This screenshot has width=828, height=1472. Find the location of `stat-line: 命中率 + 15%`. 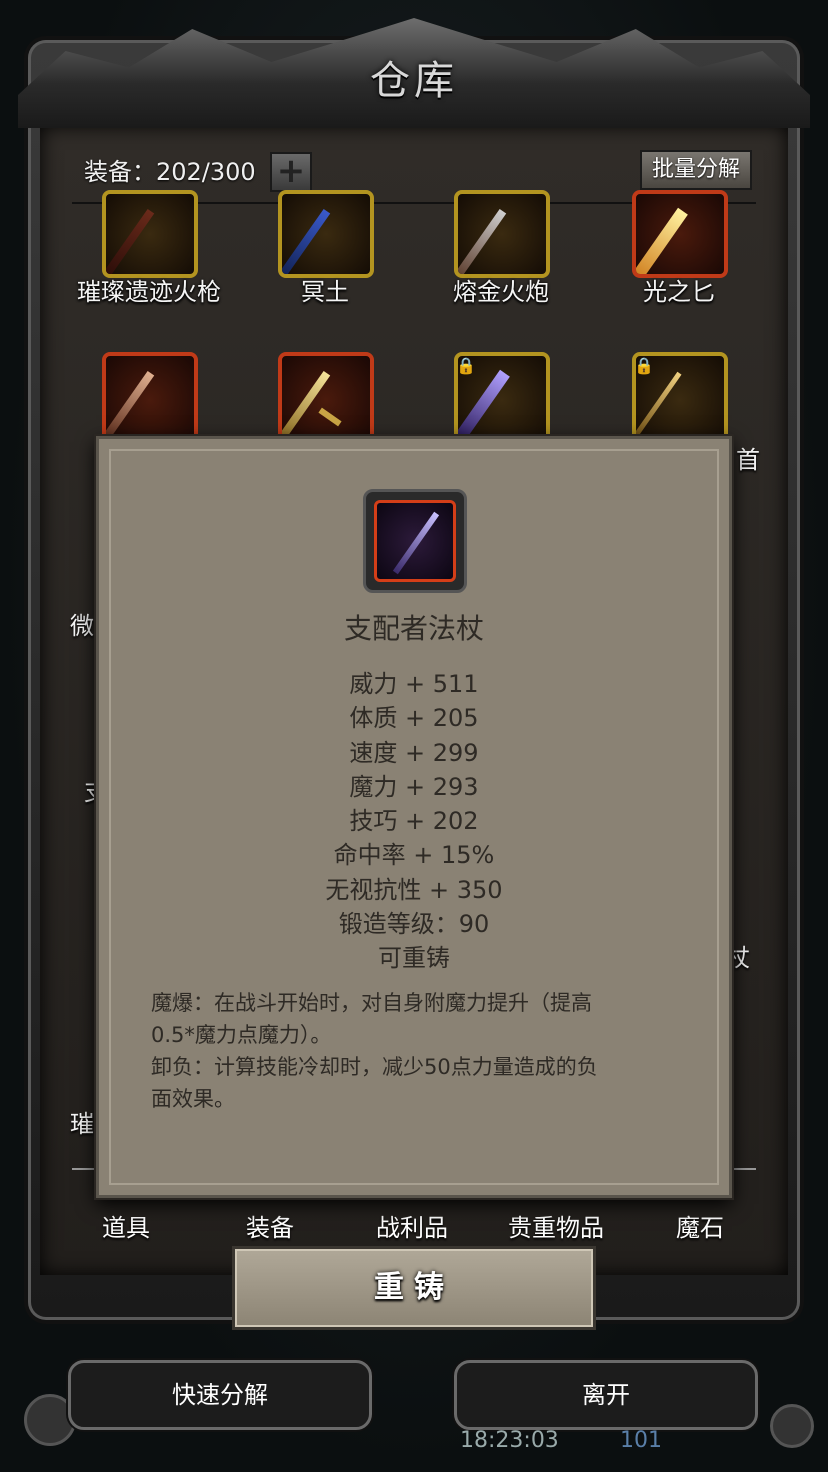

stat-line: 命中率 + 15% is located at coordinates (414, 855).